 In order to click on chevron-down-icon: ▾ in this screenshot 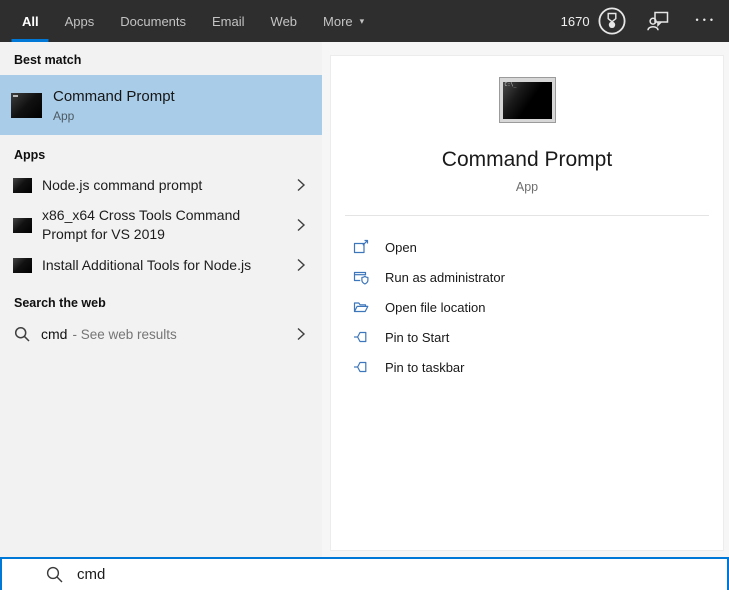, I will do `click(362, 20)`.